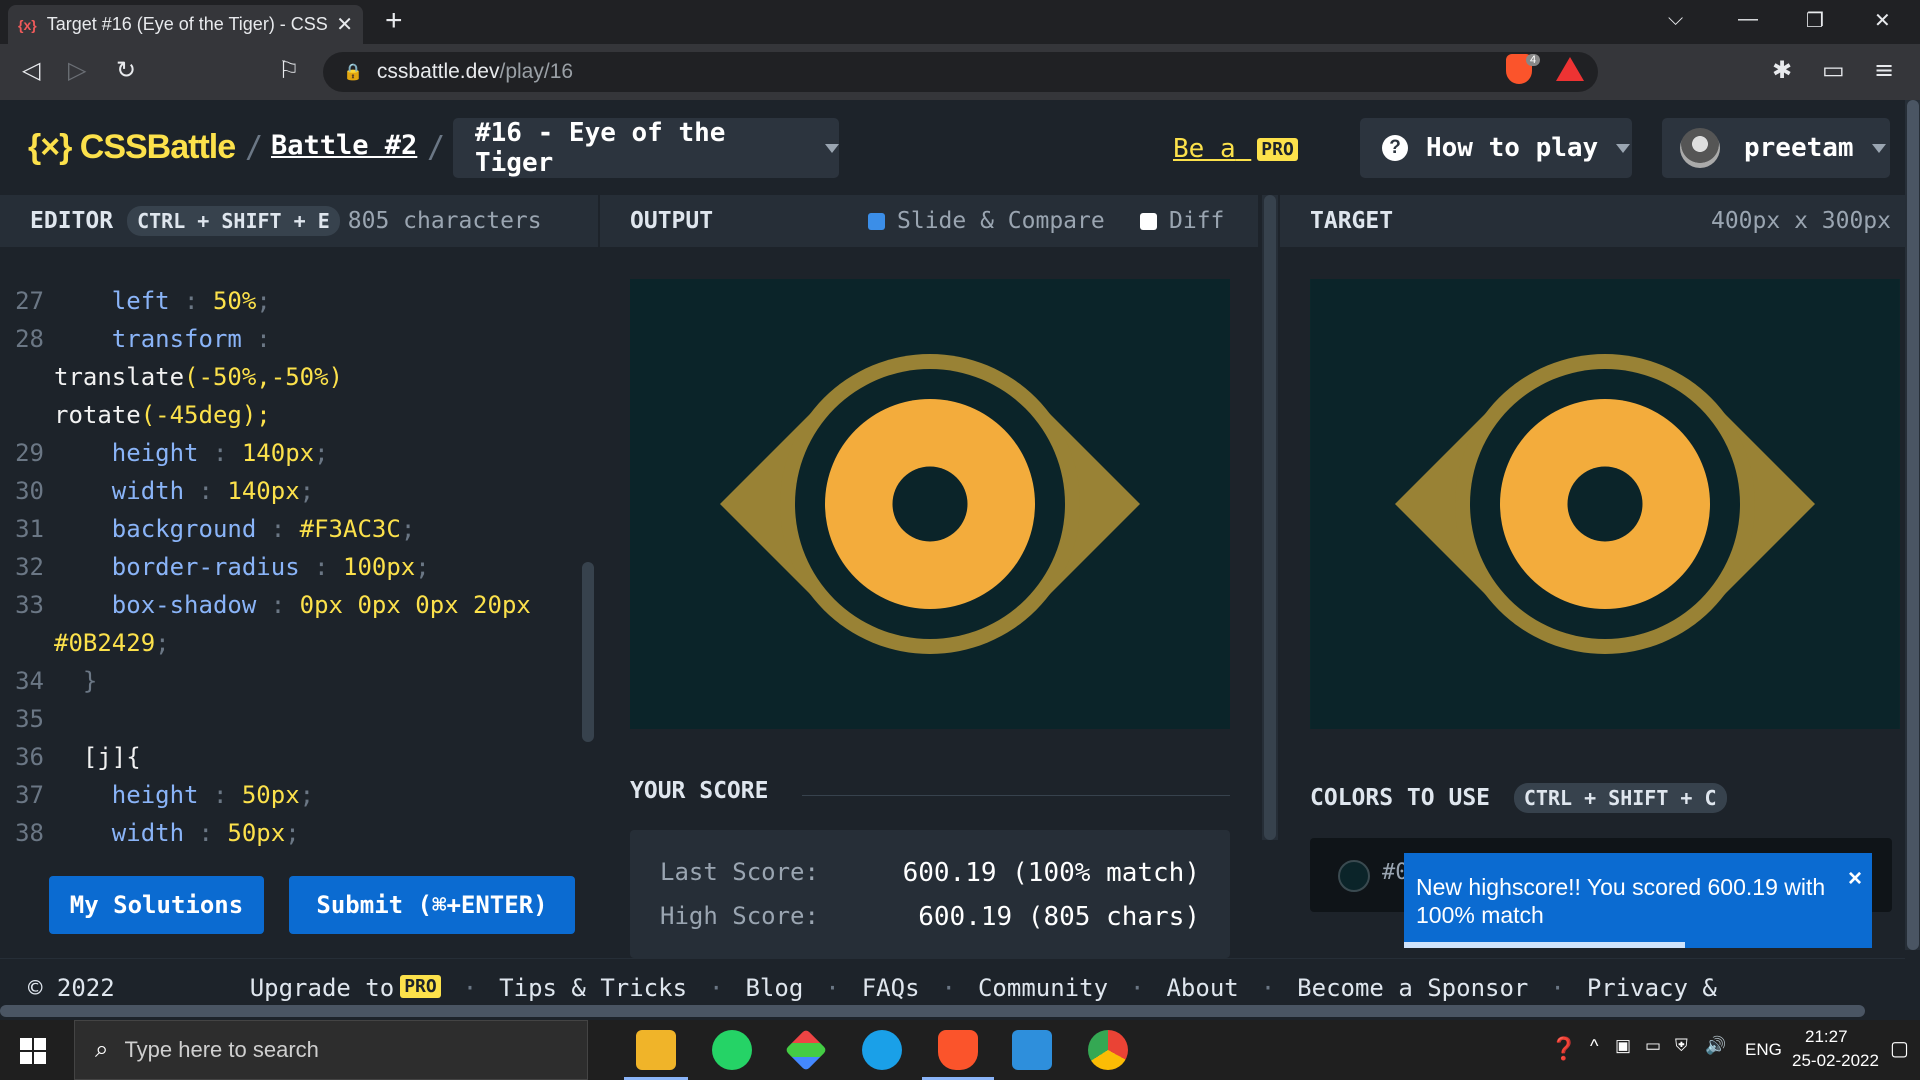  What do you see at coordinates (1855, 879) in the screenshot?
I see `close-icon: ×` at bounding box center [1855, 879].